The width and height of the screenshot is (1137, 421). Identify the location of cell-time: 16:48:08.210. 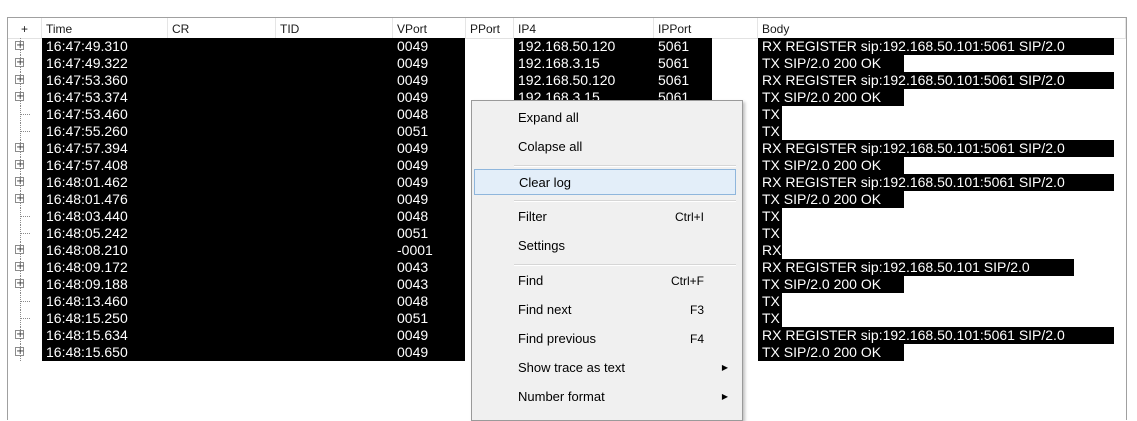
(87, 250).